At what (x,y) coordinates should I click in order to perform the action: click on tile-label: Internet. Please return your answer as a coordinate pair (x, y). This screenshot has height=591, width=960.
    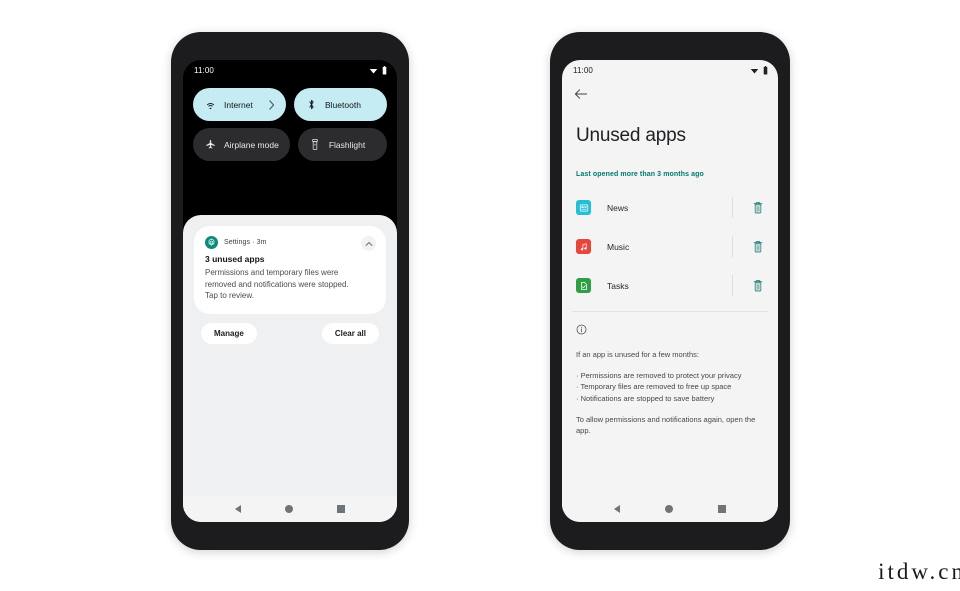
    Looking at the image, I should click on (238, 104).